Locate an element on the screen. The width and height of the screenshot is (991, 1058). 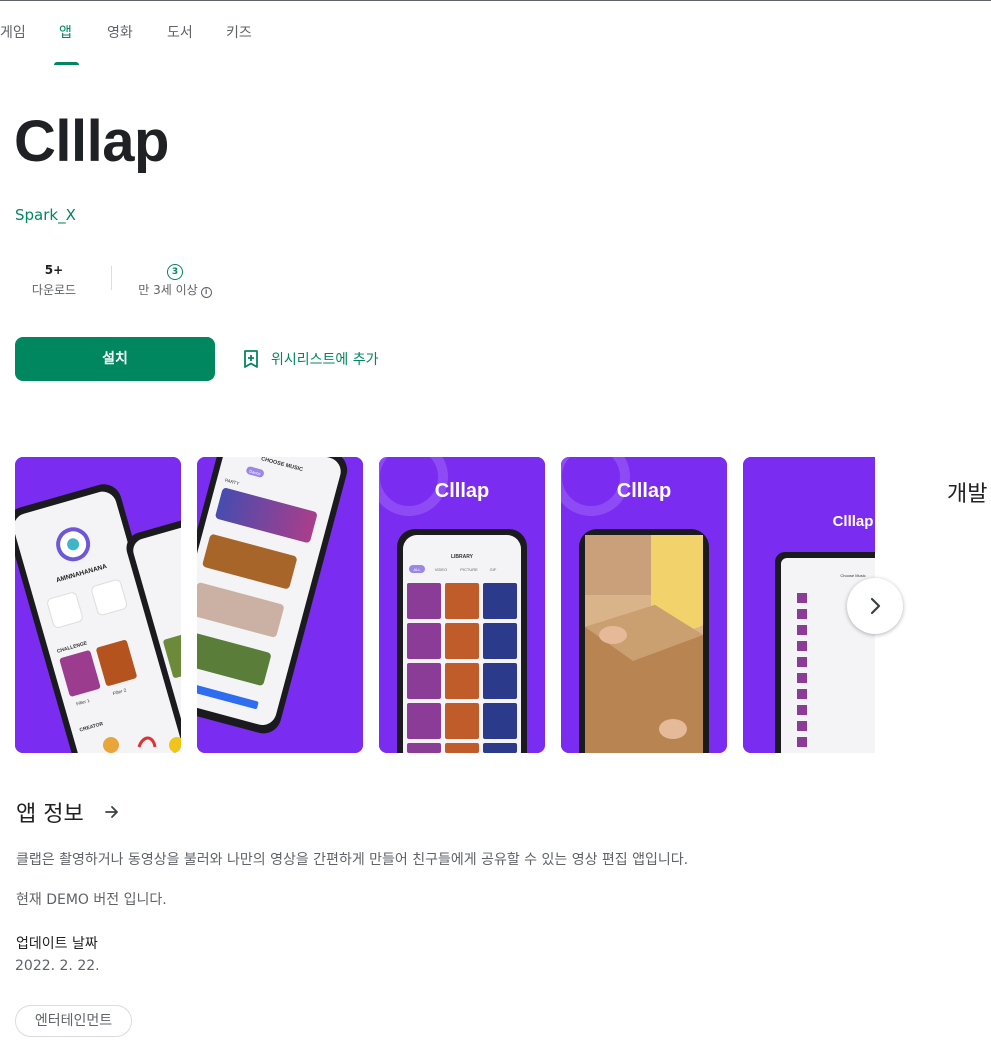
screenshot-4: Clllap is located at coordinates (644, 605).